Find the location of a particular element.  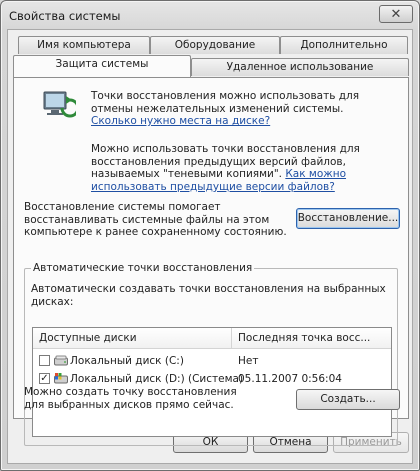

window-title: Свойства системы is located at coordinates (65, 16).